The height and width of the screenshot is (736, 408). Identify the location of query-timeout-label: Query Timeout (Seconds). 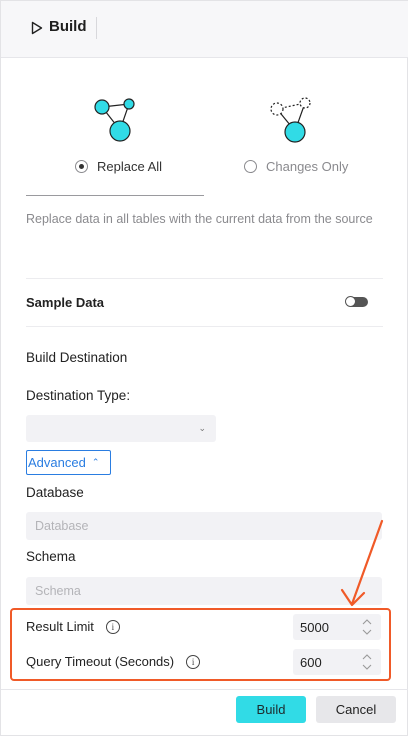
(100, 661).